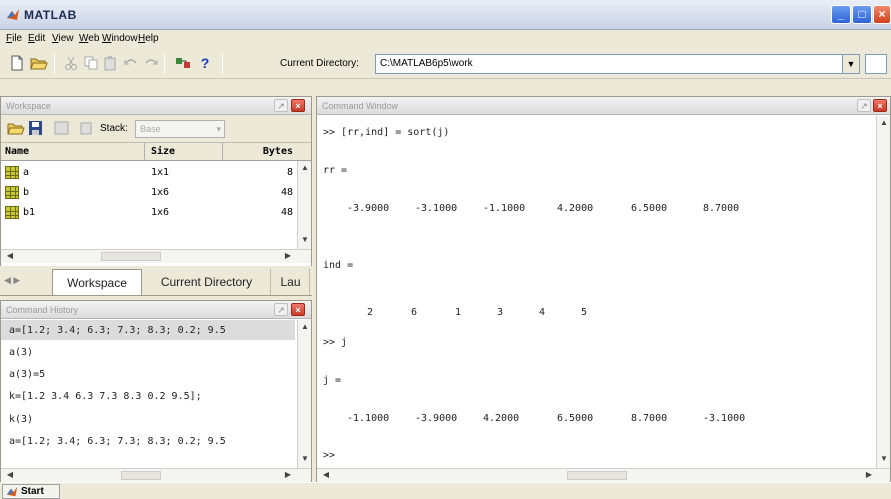  Describe the element at coordinates (649, 418) in the screenshot. I see `output-value: 8.7000` at that location.